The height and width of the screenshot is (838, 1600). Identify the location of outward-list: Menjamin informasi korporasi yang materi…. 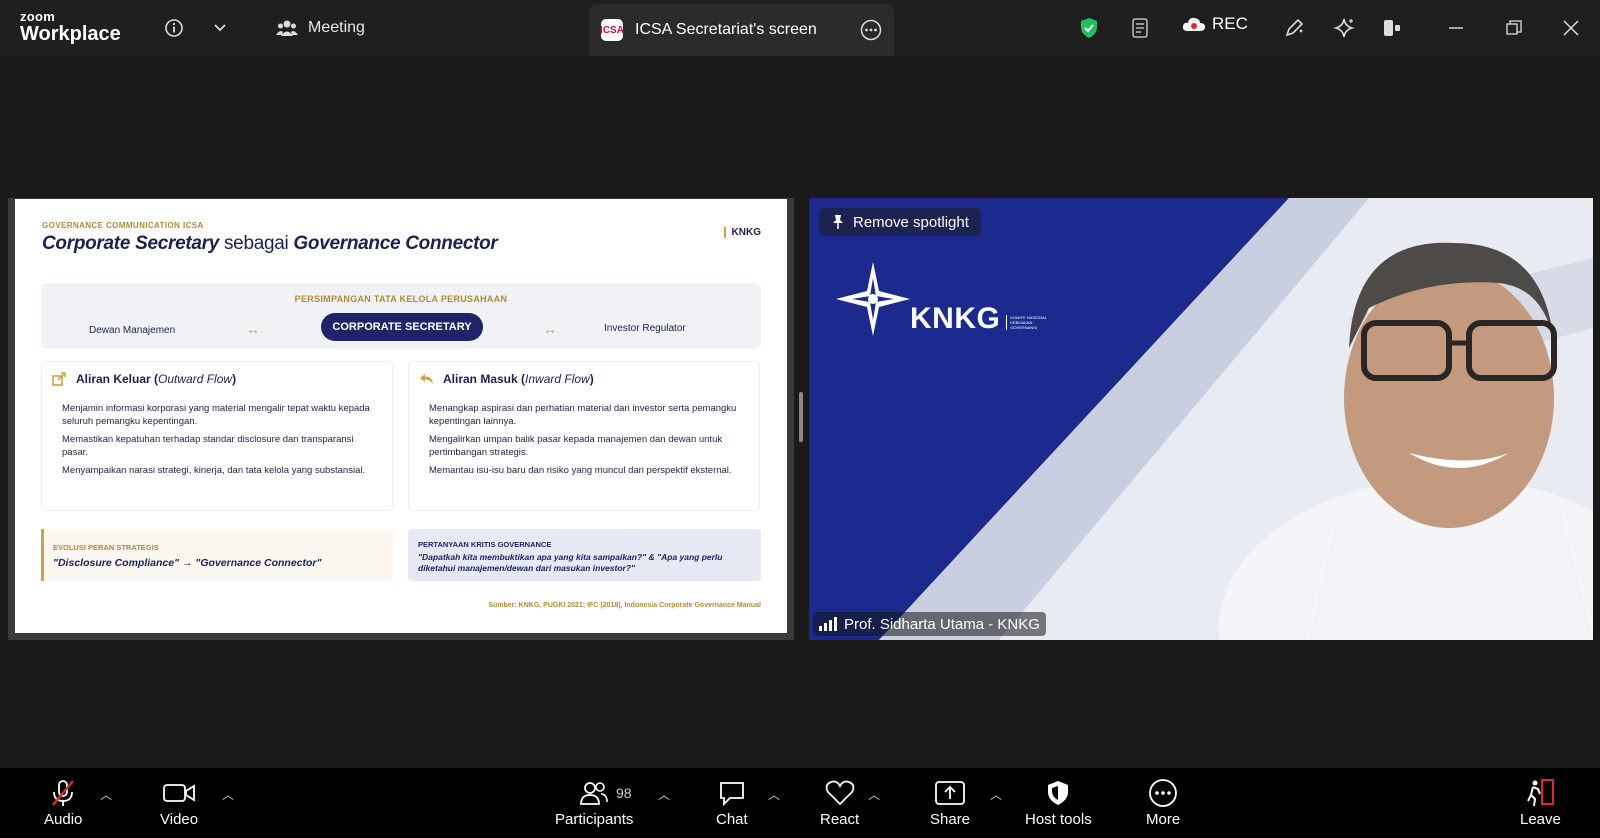
(222, 442).